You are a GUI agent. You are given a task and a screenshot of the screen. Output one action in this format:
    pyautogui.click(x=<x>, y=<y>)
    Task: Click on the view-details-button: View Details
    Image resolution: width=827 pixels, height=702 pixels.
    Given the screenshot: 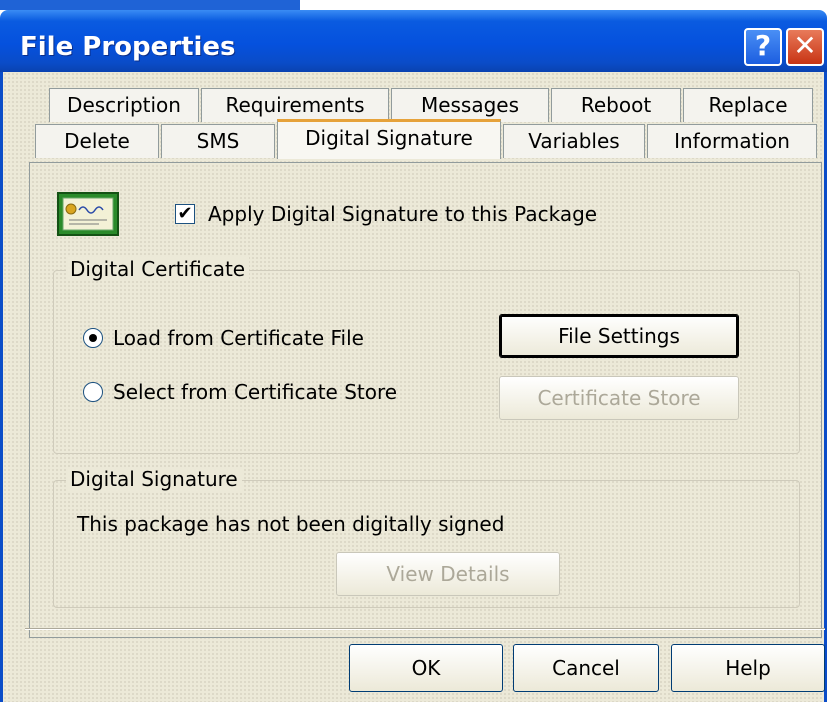 What is the action you would take?
    pyautogui.click(x=448, y=574)
    